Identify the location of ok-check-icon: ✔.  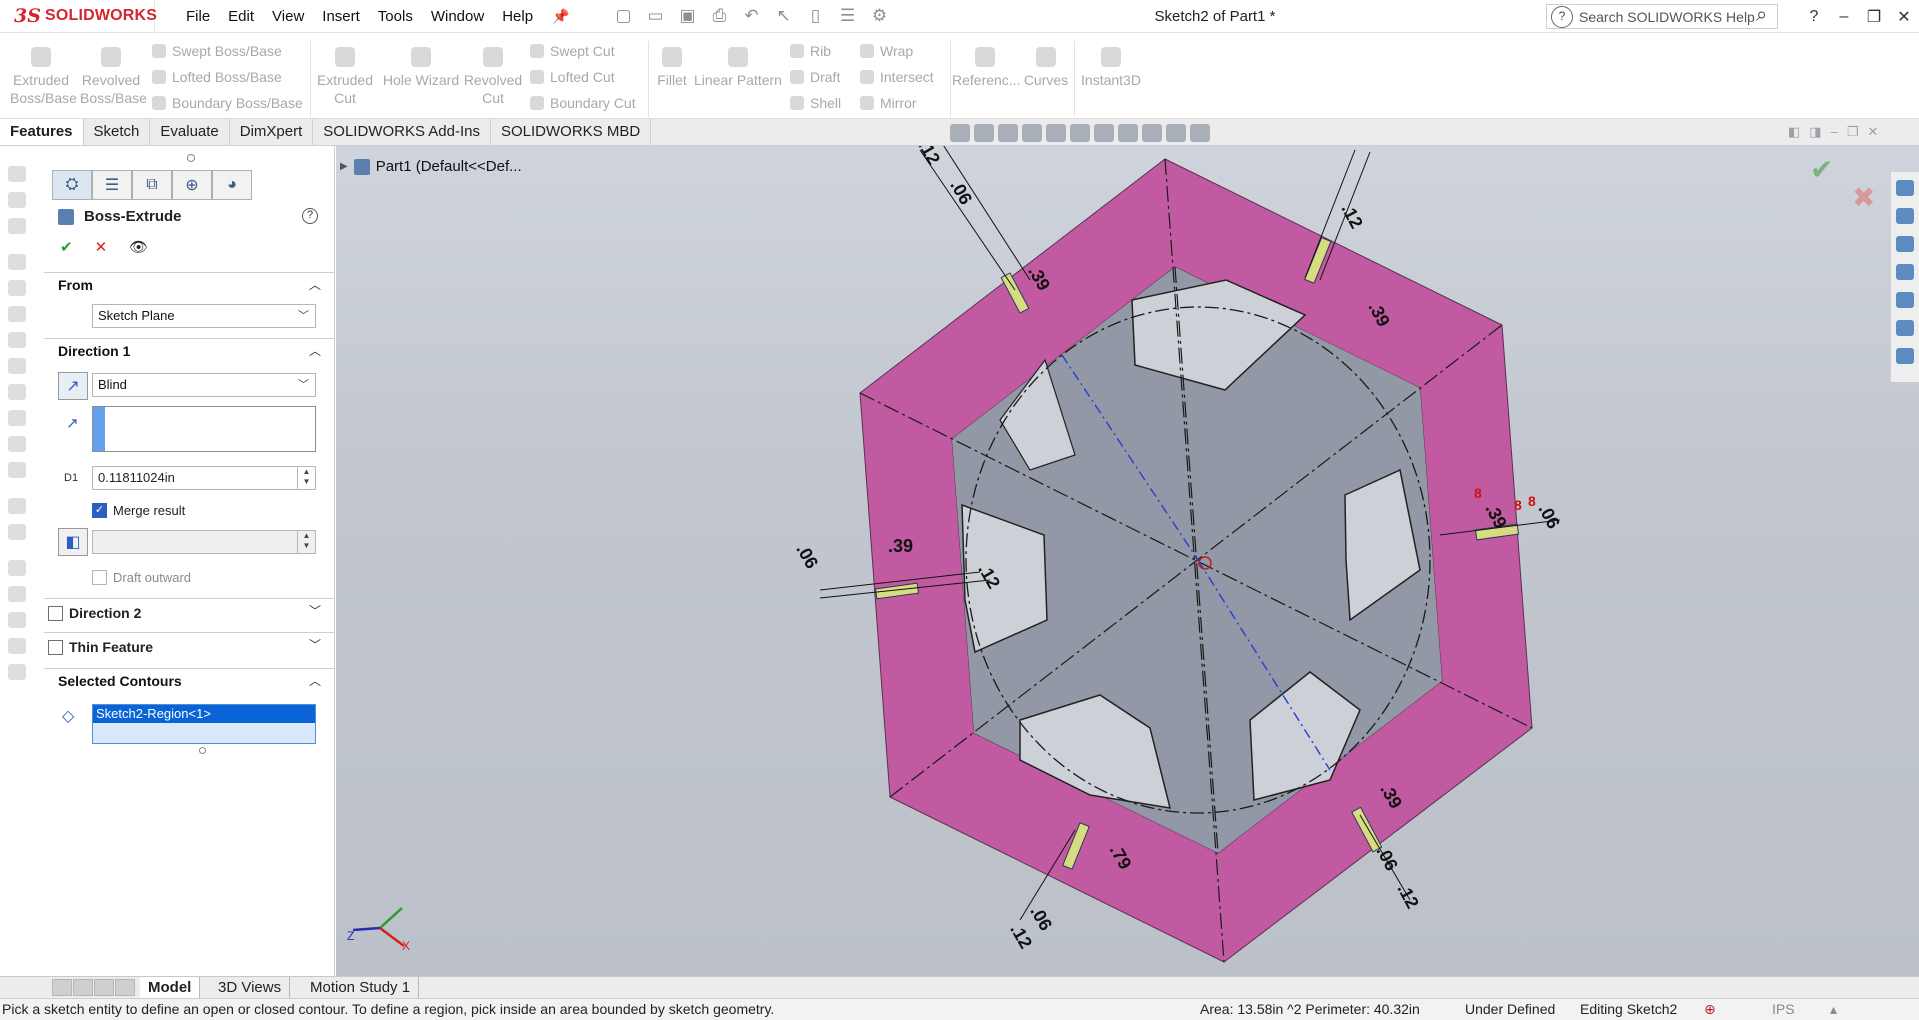
(66, 247).